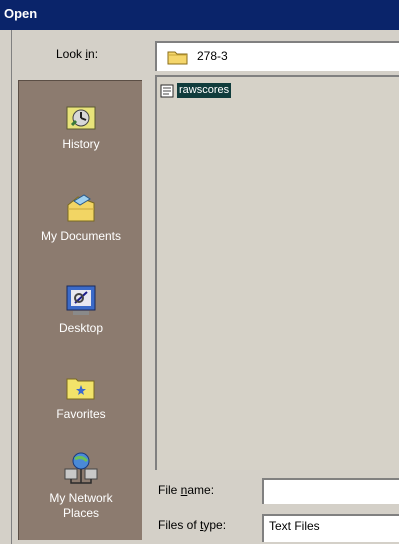 This screenshot has height=544, width=399. What do you see at coordinates (192, 525) in the screenshot?
I see `file-type-label: Files of type:` at bounding box center [192, 525].